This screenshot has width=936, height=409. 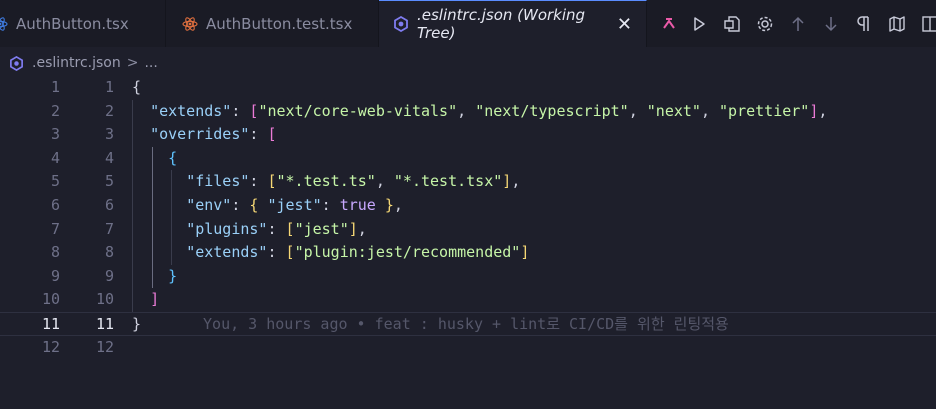 What do you see at coordinates (55, 181) in the screenshot?
I see `line-number-original: 5` at bounding box center [55, 181].